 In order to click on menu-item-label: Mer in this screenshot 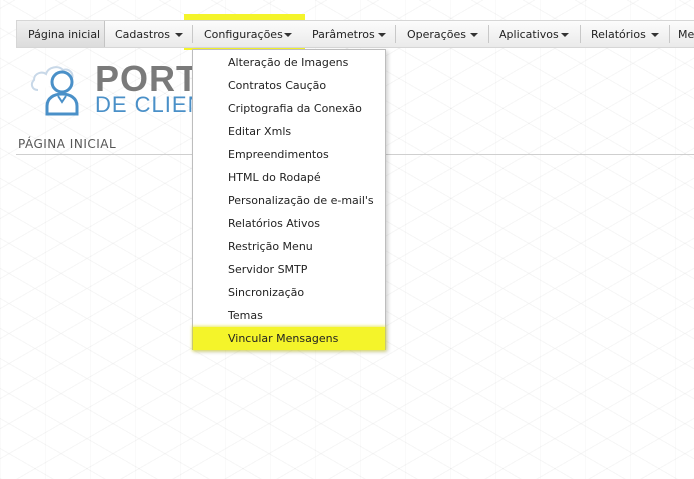, I will do `click(686, 34)`.